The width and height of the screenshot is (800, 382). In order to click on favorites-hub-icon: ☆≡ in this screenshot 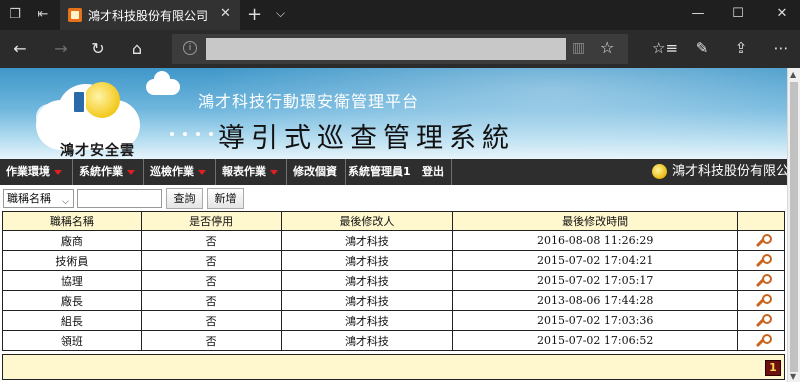, I will do `click(665, 48)`.